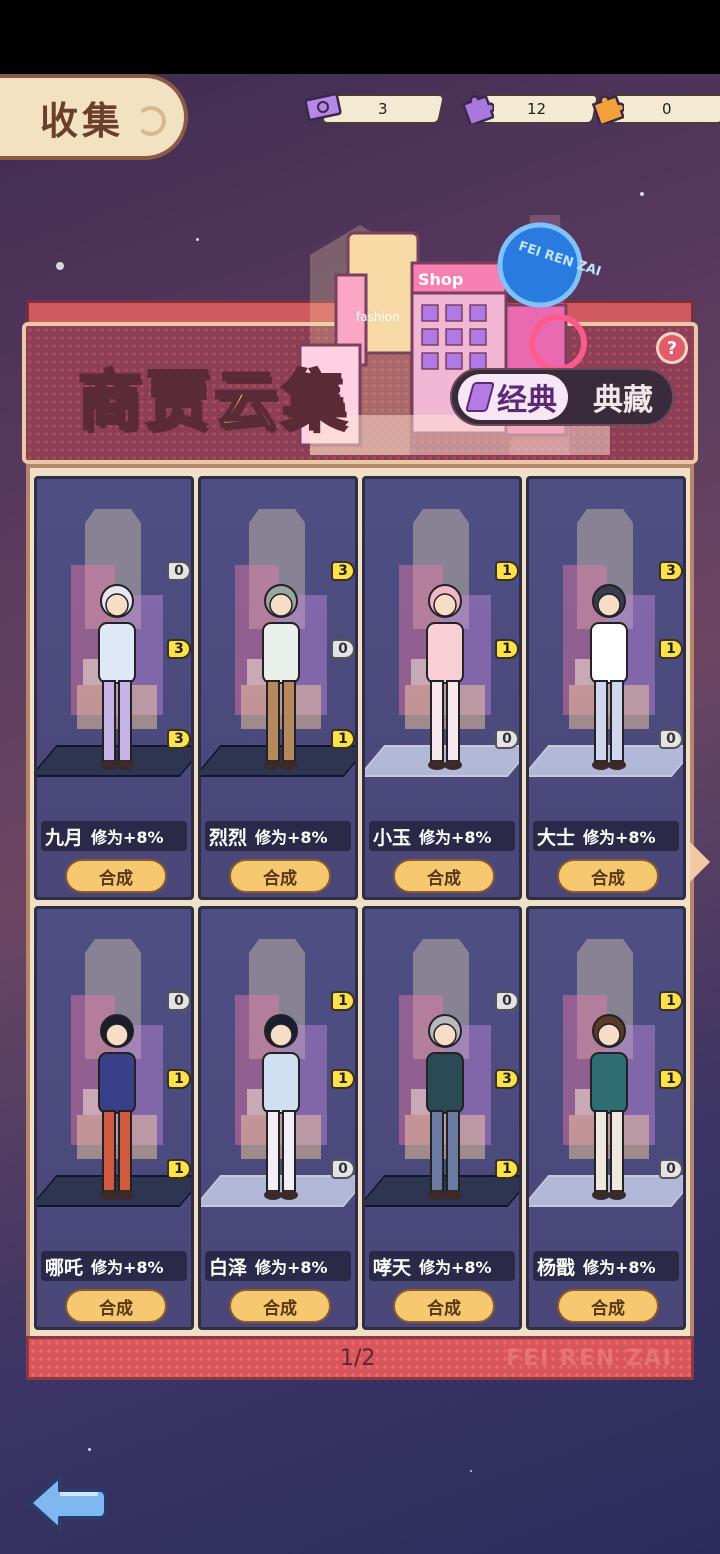  Describe the element at coordinates (623, 397) in the screenshot. I see `tab-collection: 典藏` at that location.